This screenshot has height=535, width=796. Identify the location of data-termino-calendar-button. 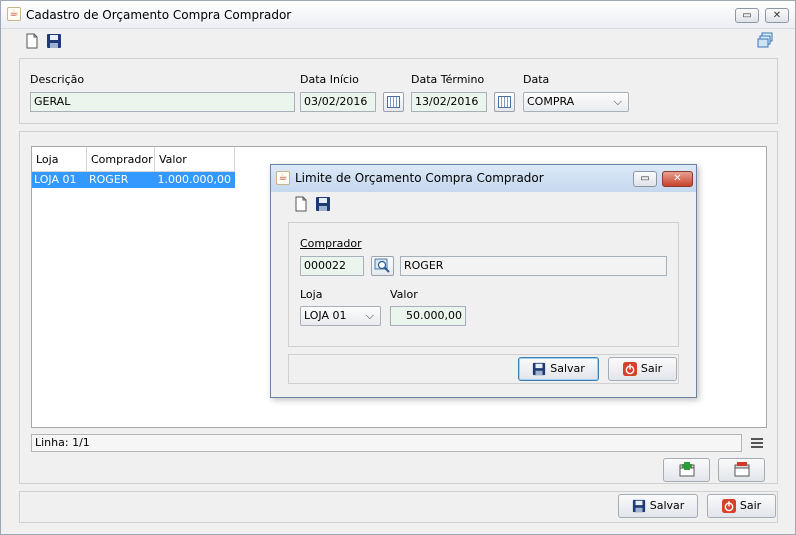
(504, 102).